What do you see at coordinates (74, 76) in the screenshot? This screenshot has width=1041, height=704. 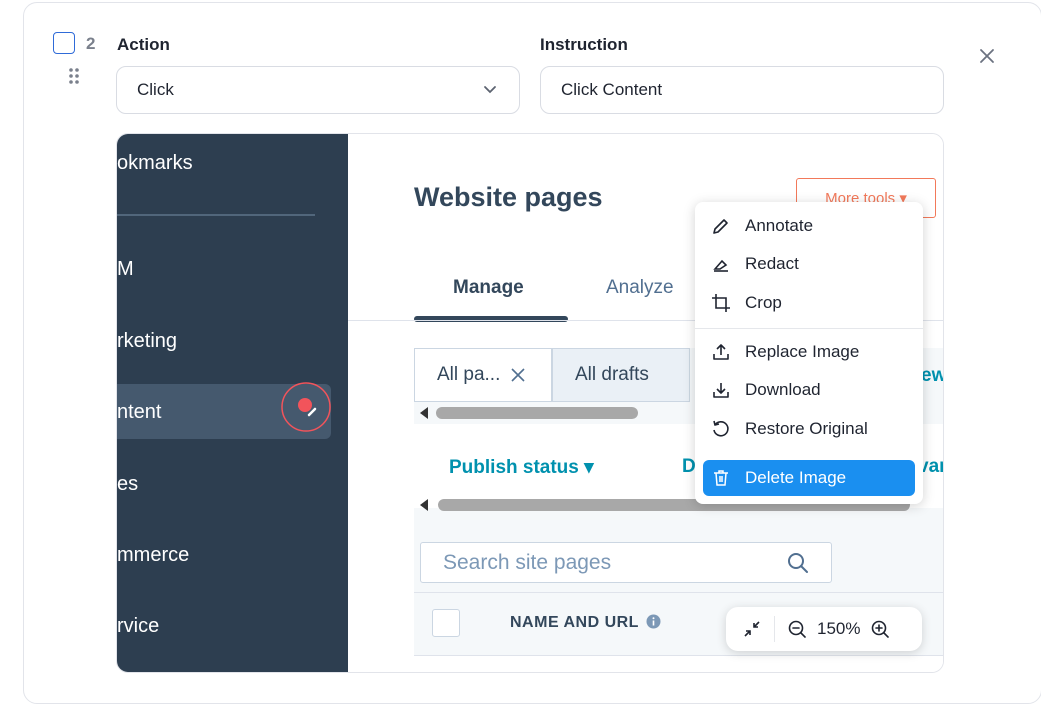 I see `drag-handle-icon` at bounding box center [74, 76].